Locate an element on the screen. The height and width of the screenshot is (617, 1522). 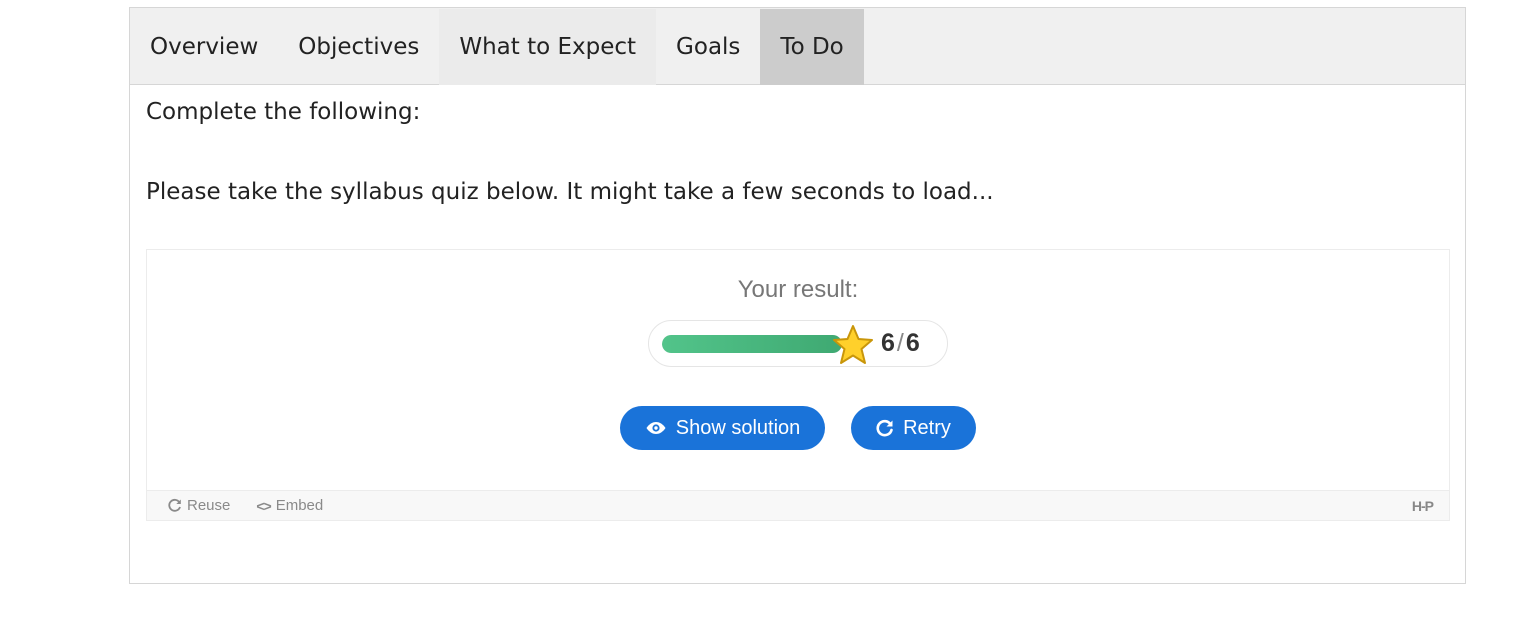
tab-what-to-expect: What to Expect is located at coordinates (548, 47).